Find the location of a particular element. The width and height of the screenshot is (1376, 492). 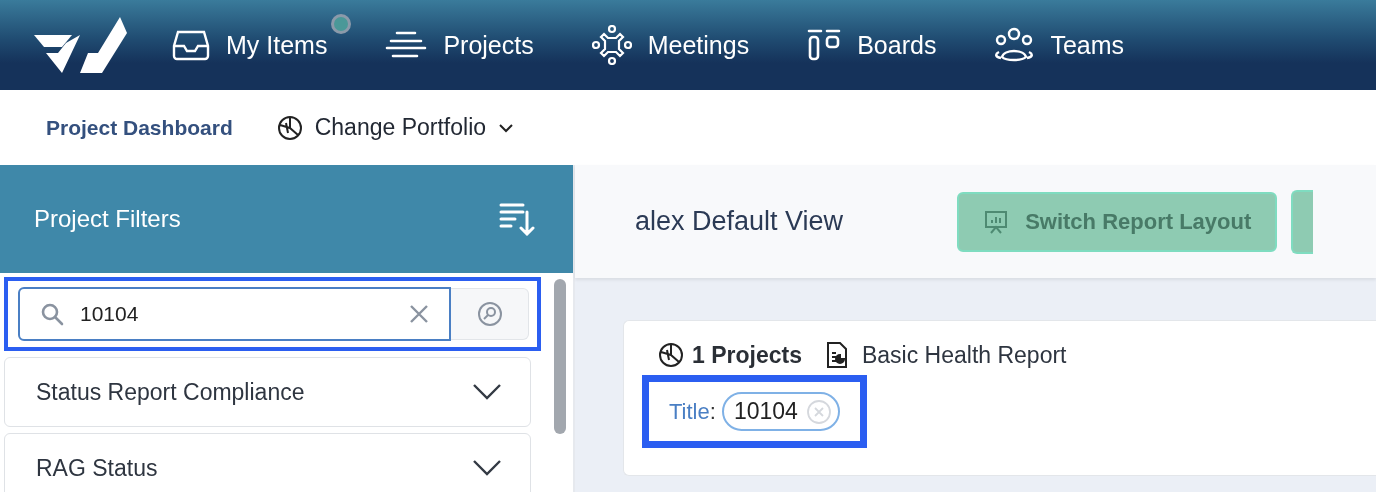

inbox-icon is located at coordinates (191, 45).